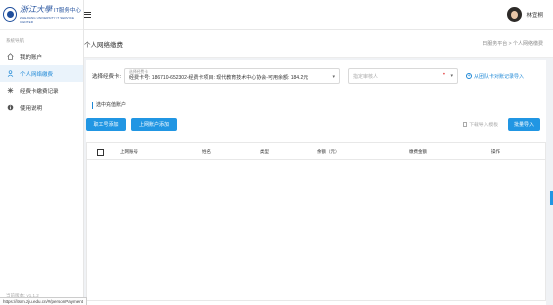  I want to click on logo-english: ZHEJIANG UNIVERSITY IT SERVICE CENTER, so click(47, 20).